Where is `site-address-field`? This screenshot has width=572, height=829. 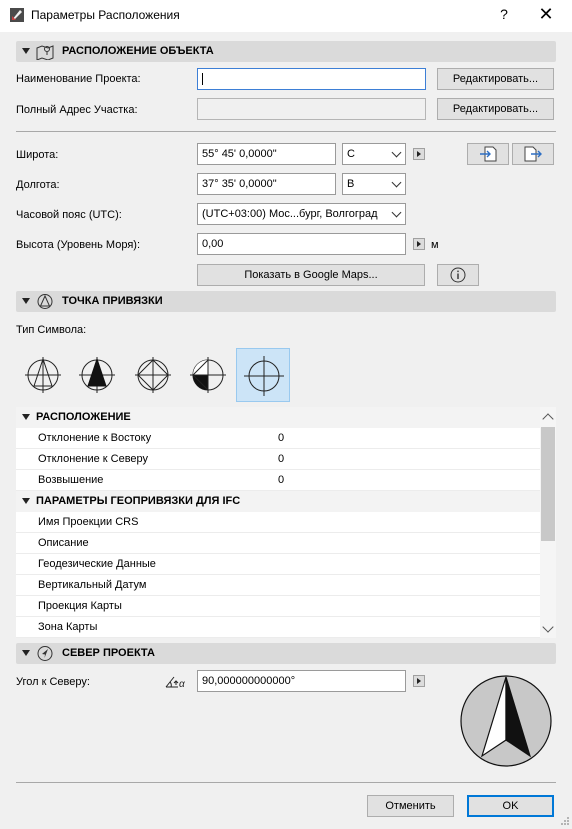
site-address-field is located at coordinates (311, 109).